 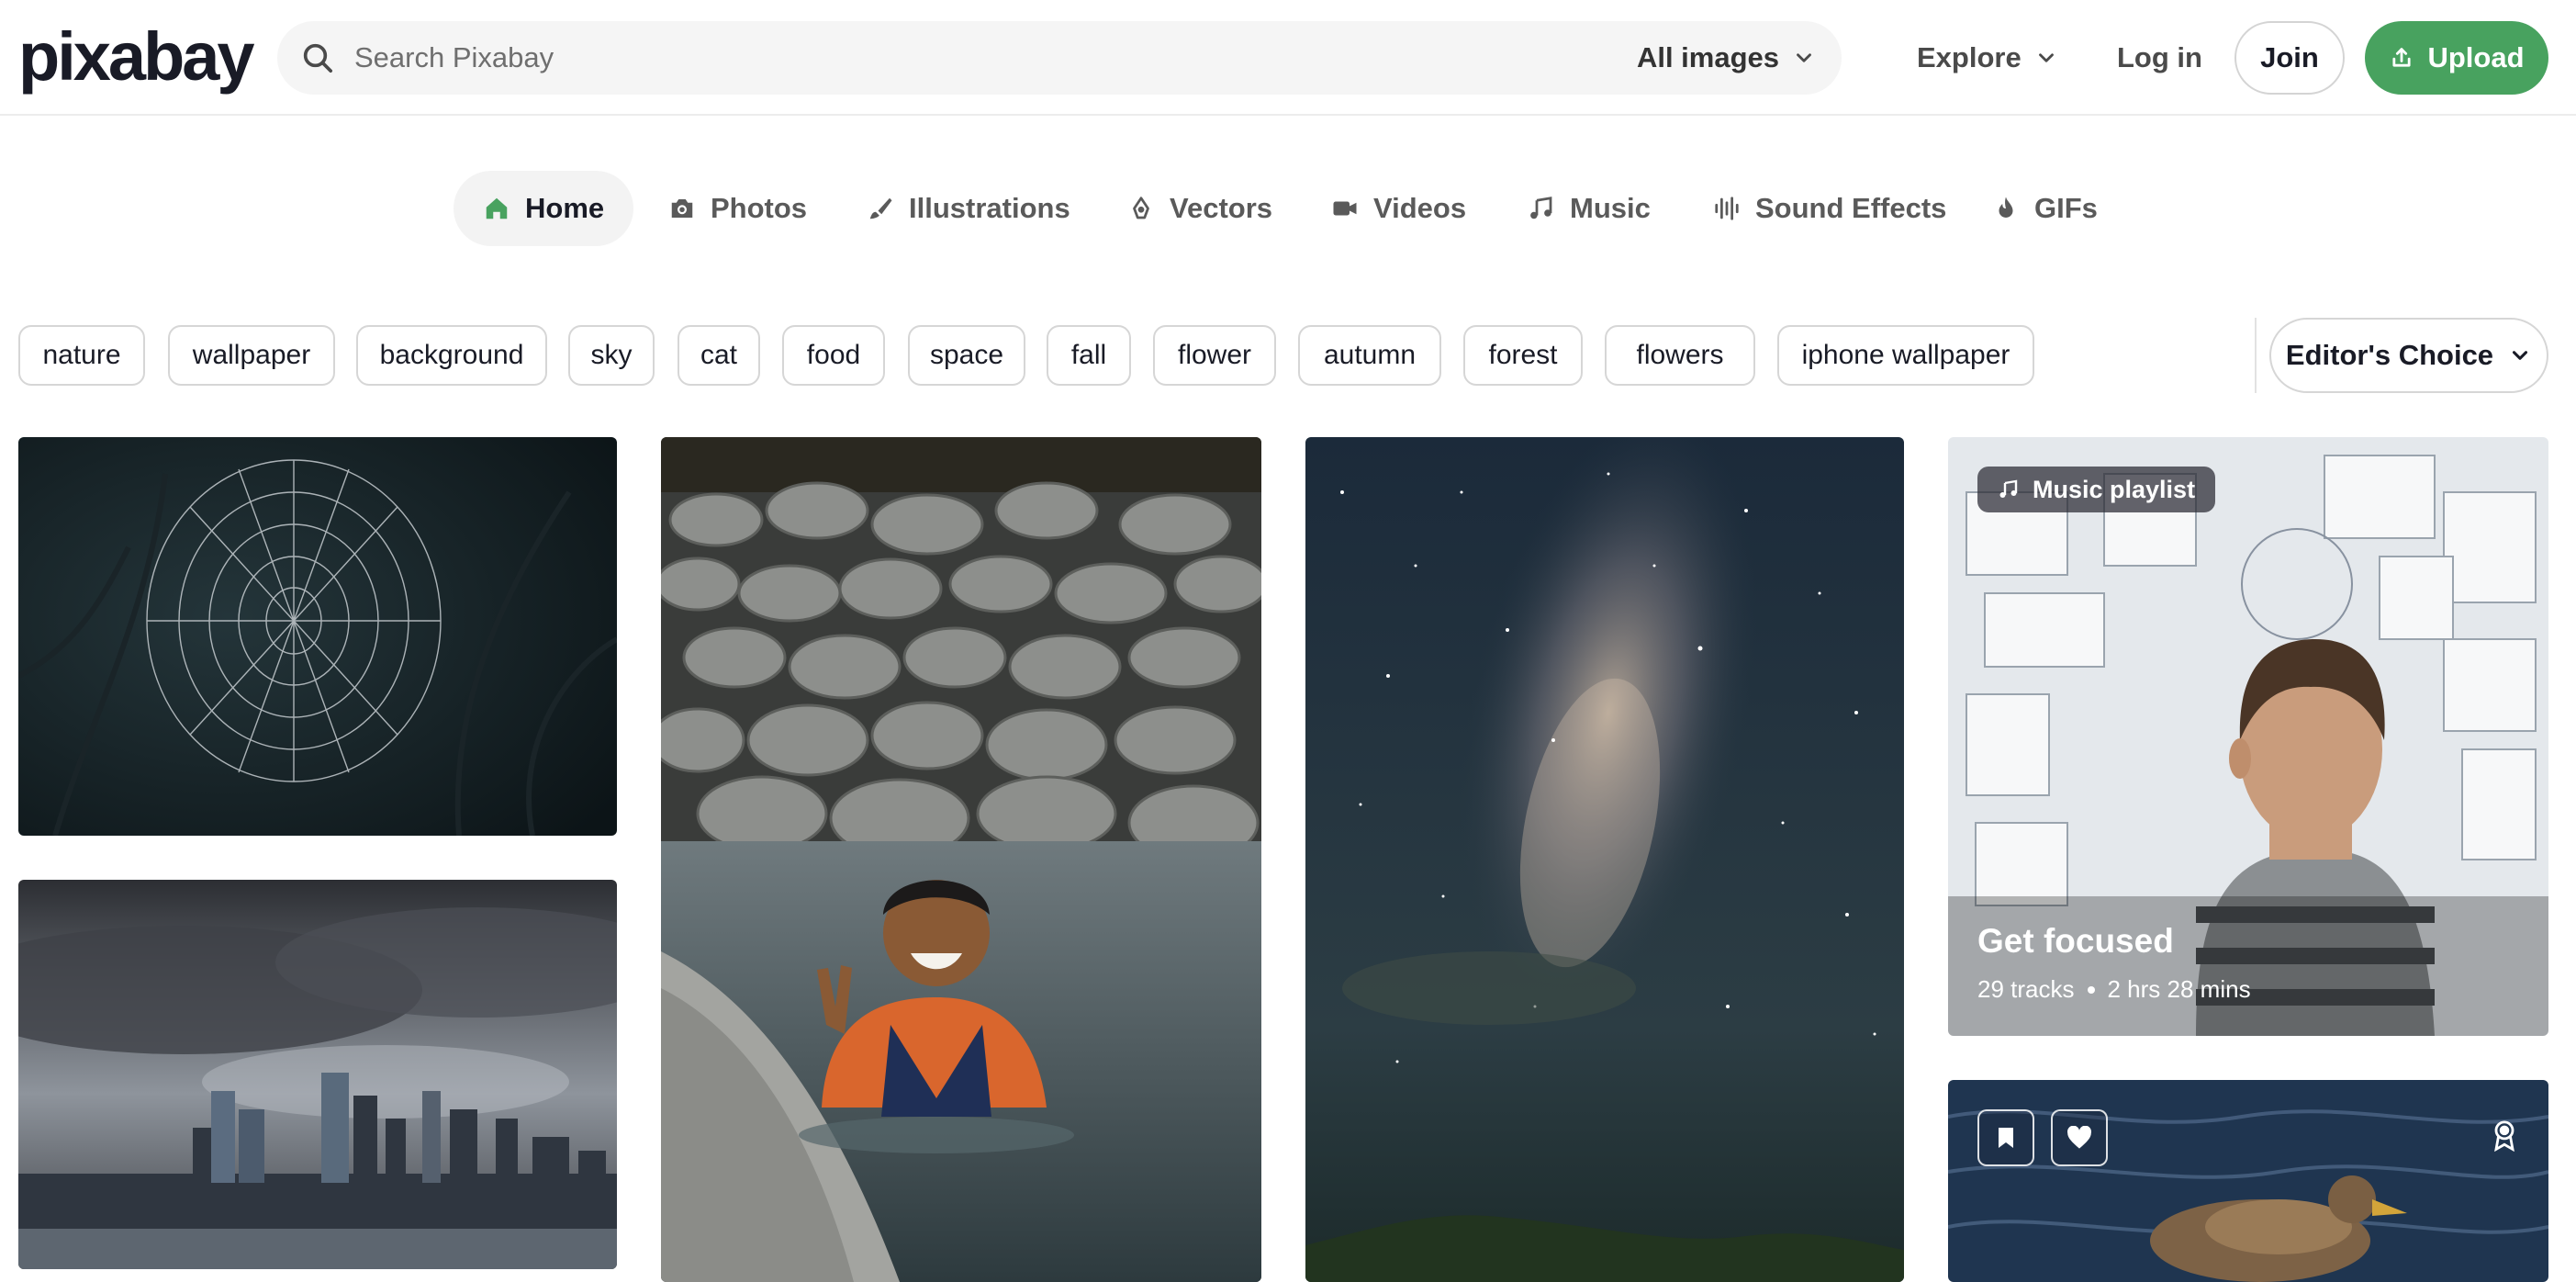 I want to click on tab-gifs: GIFs, so click(x=2045, y=209).